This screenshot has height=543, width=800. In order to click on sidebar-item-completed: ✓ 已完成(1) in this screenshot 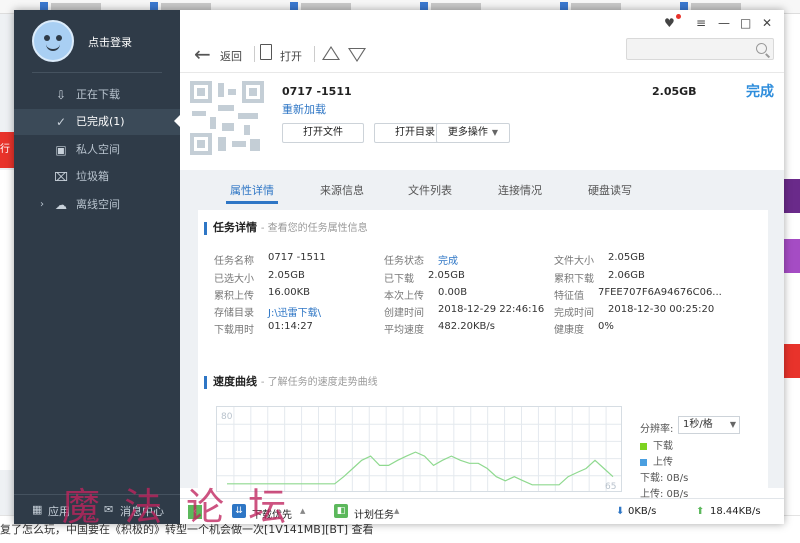, I will do `click(97, 122)`.